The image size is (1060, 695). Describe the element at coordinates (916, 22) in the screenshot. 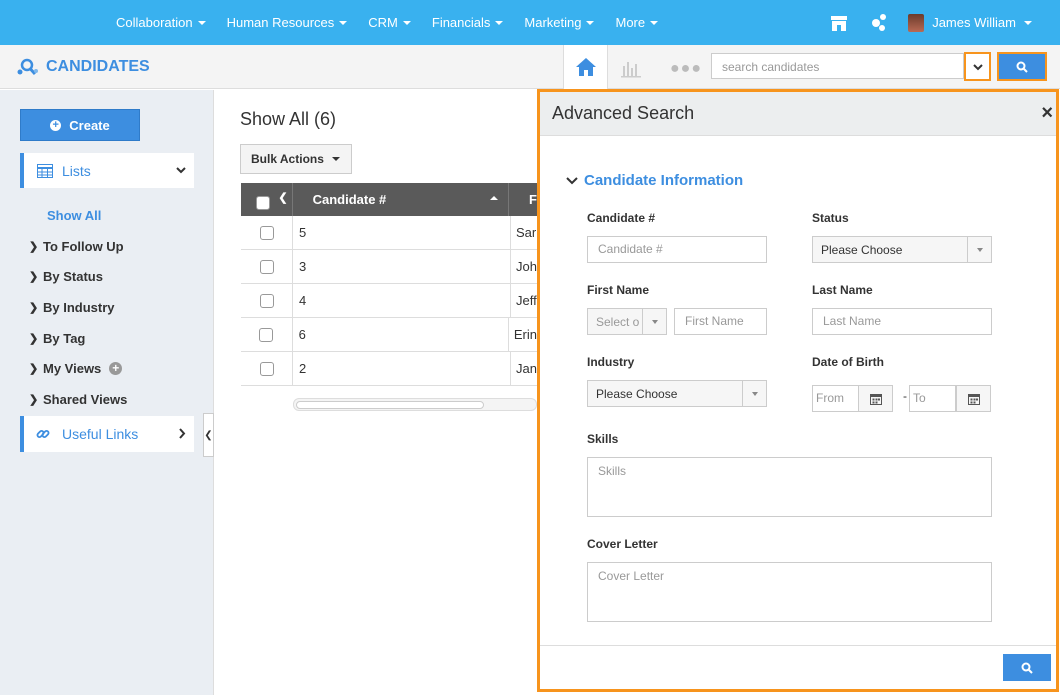

I see `user-avatar` at that location.